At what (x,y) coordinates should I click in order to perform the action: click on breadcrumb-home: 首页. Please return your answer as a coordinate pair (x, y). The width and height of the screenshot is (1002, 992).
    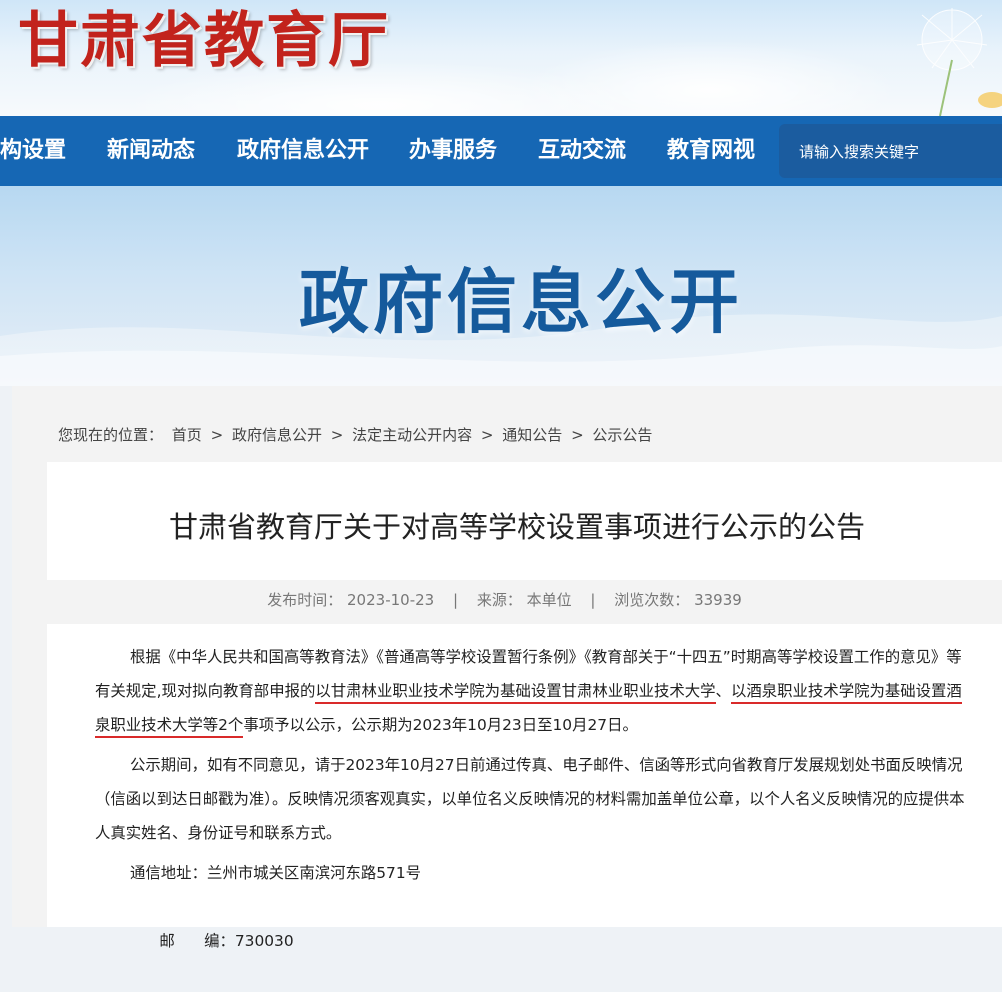
    Looking at the image, I should click on (187, 435).